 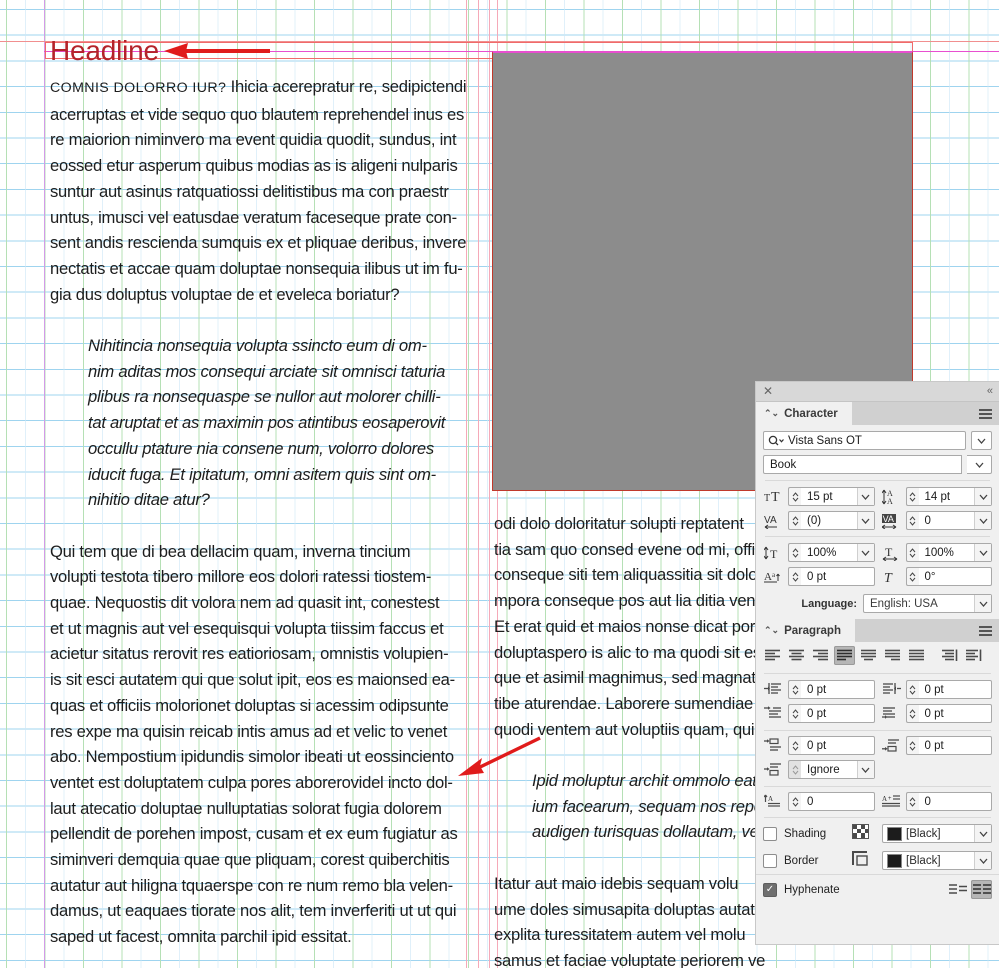 I want to click on first-line-indent-control: 0 pt, so click(x=819, y=713).